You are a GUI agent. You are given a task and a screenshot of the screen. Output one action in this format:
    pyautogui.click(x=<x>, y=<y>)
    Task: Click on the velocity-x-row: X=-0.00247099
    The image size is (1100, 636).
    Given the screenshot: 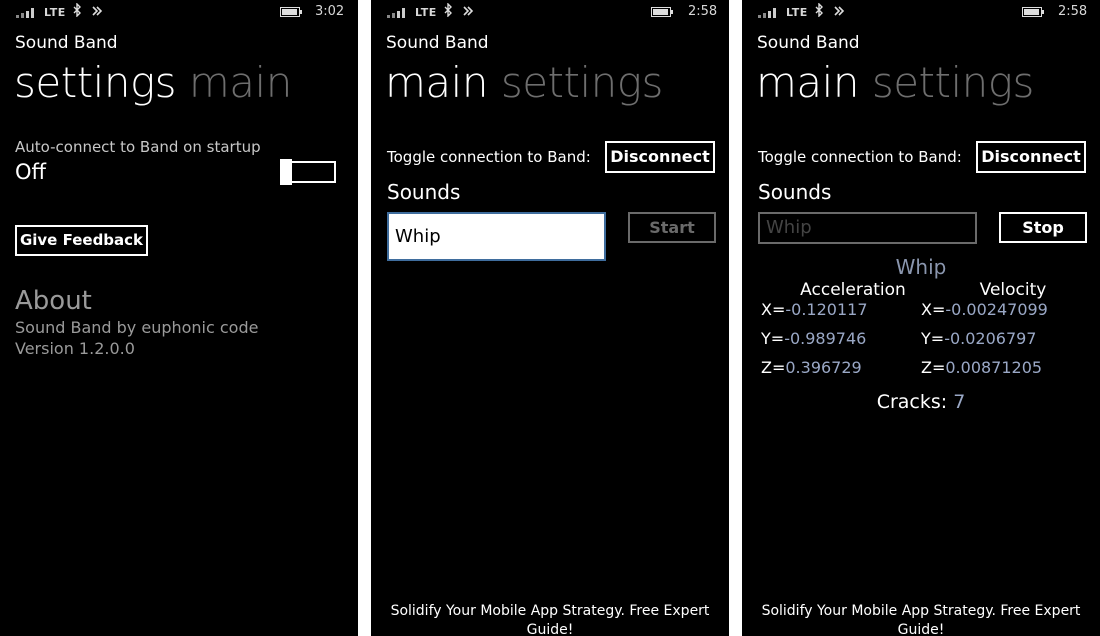 What is the action you would take?
    pyautogui.click(x=984, y=309)
    